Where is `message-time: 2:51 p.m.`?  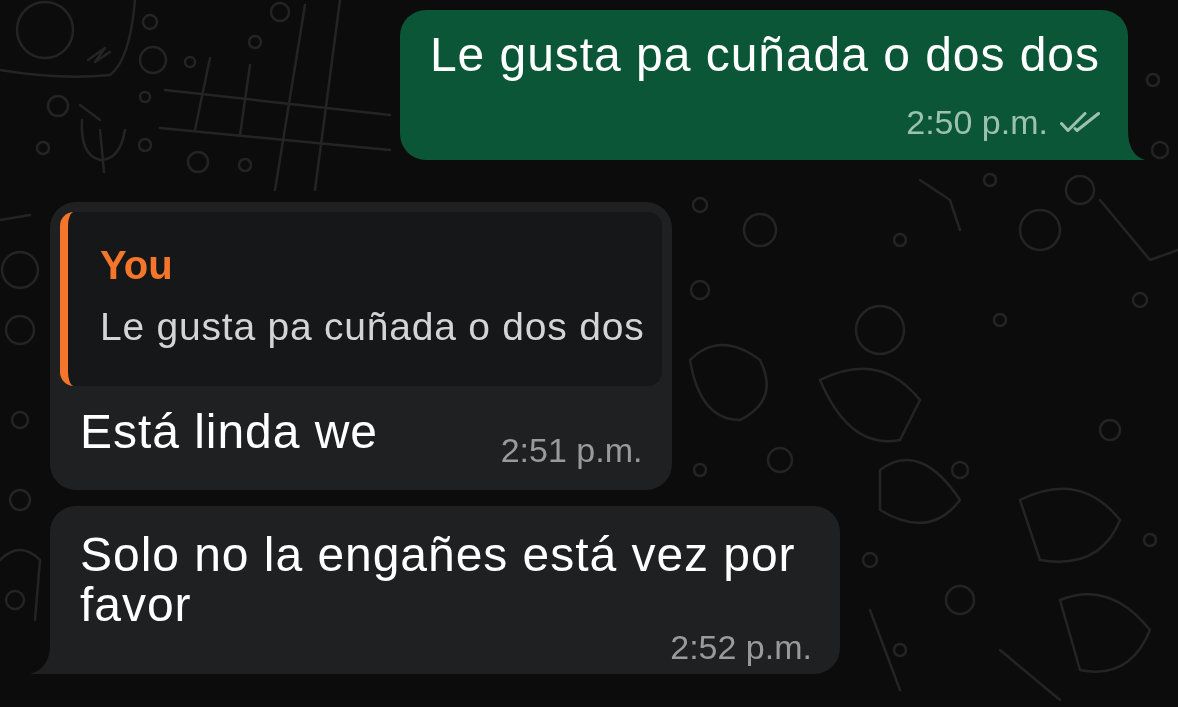 message-time: 2:51 p.m. is located at coordinates (571, 450).